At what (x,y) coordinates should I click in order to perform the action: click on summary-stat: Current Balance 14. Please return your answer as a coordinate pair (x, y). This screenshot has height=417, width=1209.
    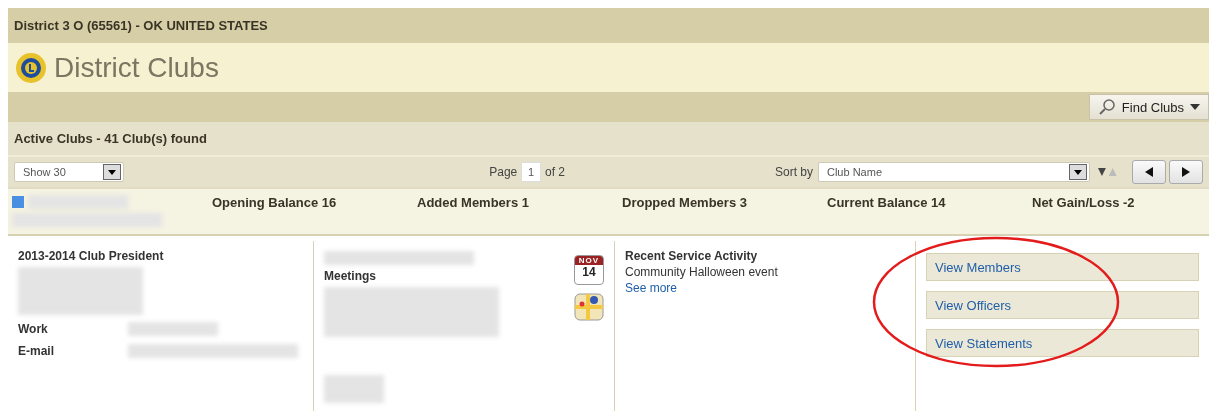
    Looking at the image, I should click on (886, 202).